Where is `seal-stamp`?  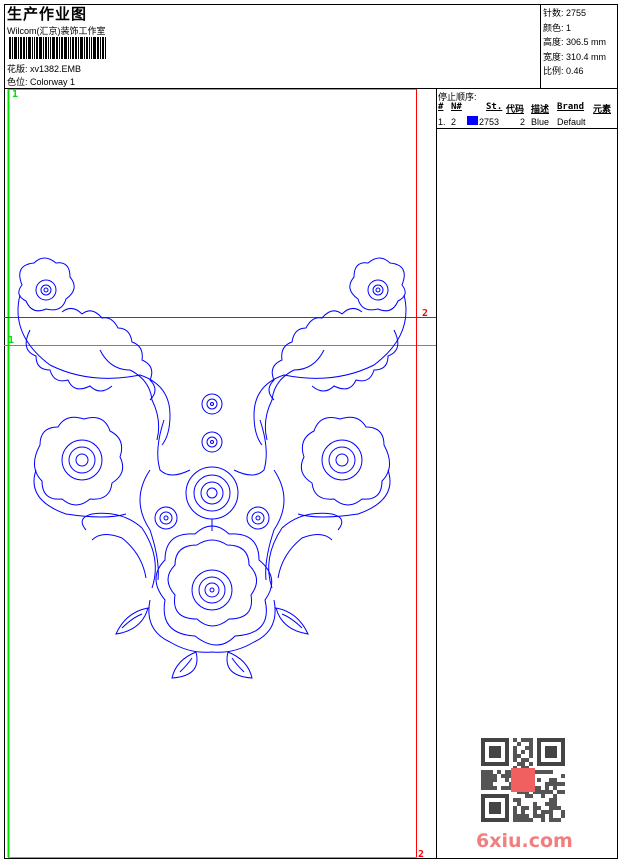 seal-stamp is located at coordinates (523, 780).